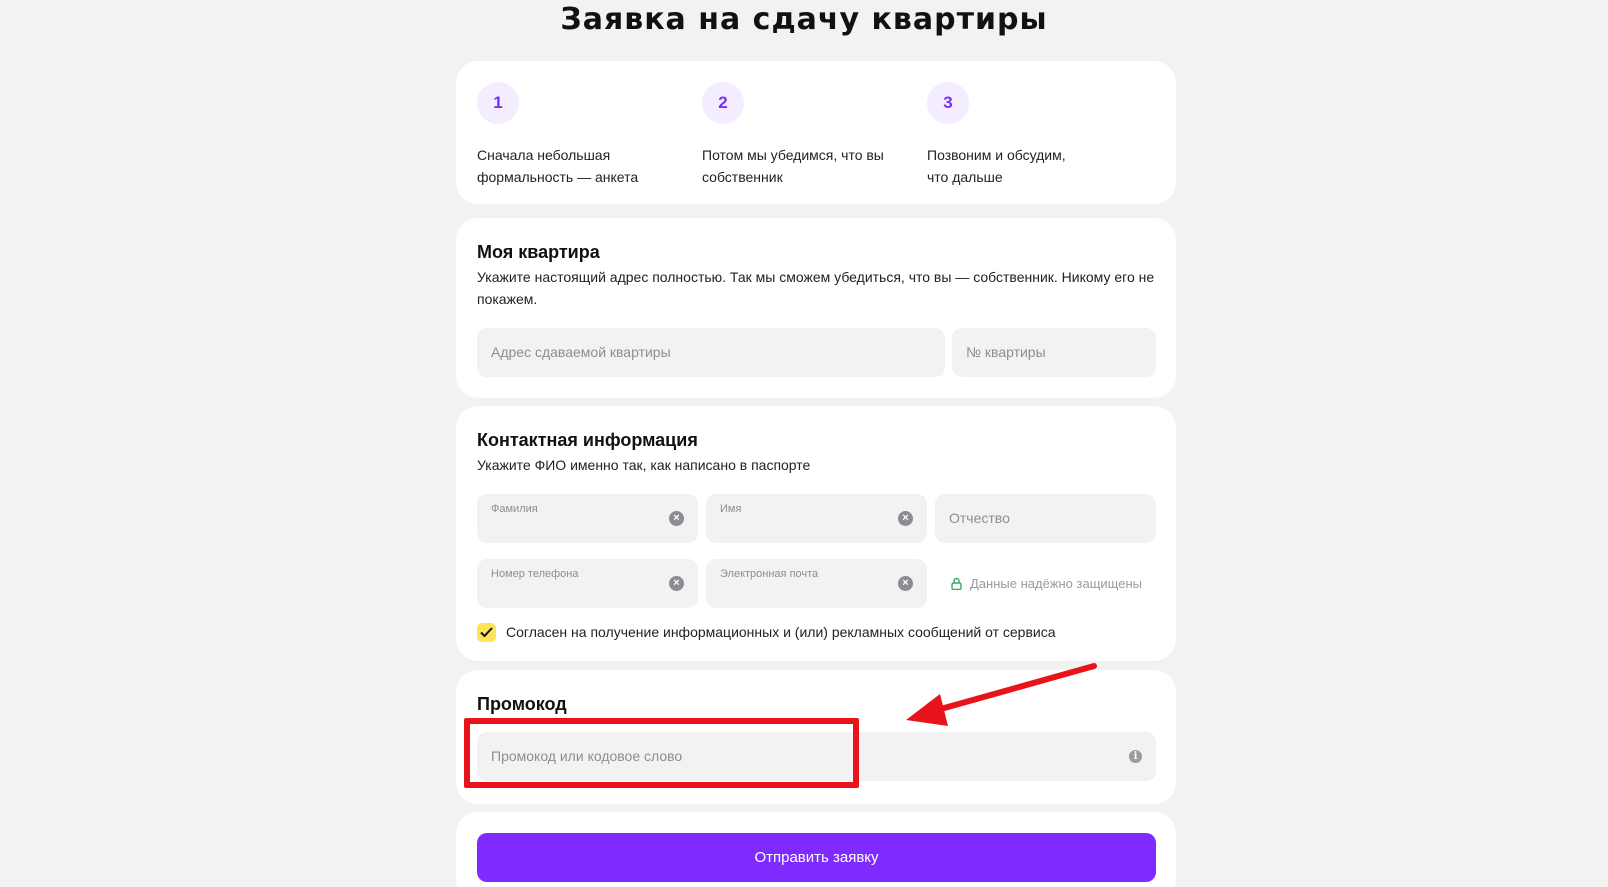 The image size is (1608, 887). Describe the element at coordinates (1001, 694) in the screenshot. I see `annotation-arrow-icon` at that location.